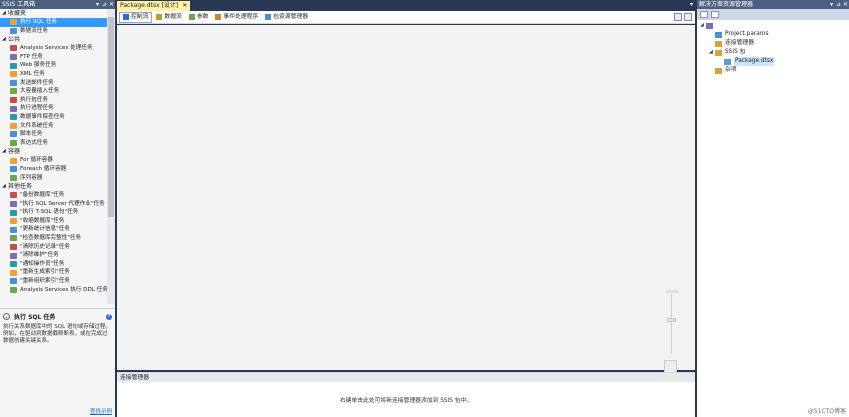 The width and height of the screenshot is (849, 417). Describe the element at coordinates (53, 13) in the screenshot. I see `toolbox-category: ◢ 收藏夹` at that location.